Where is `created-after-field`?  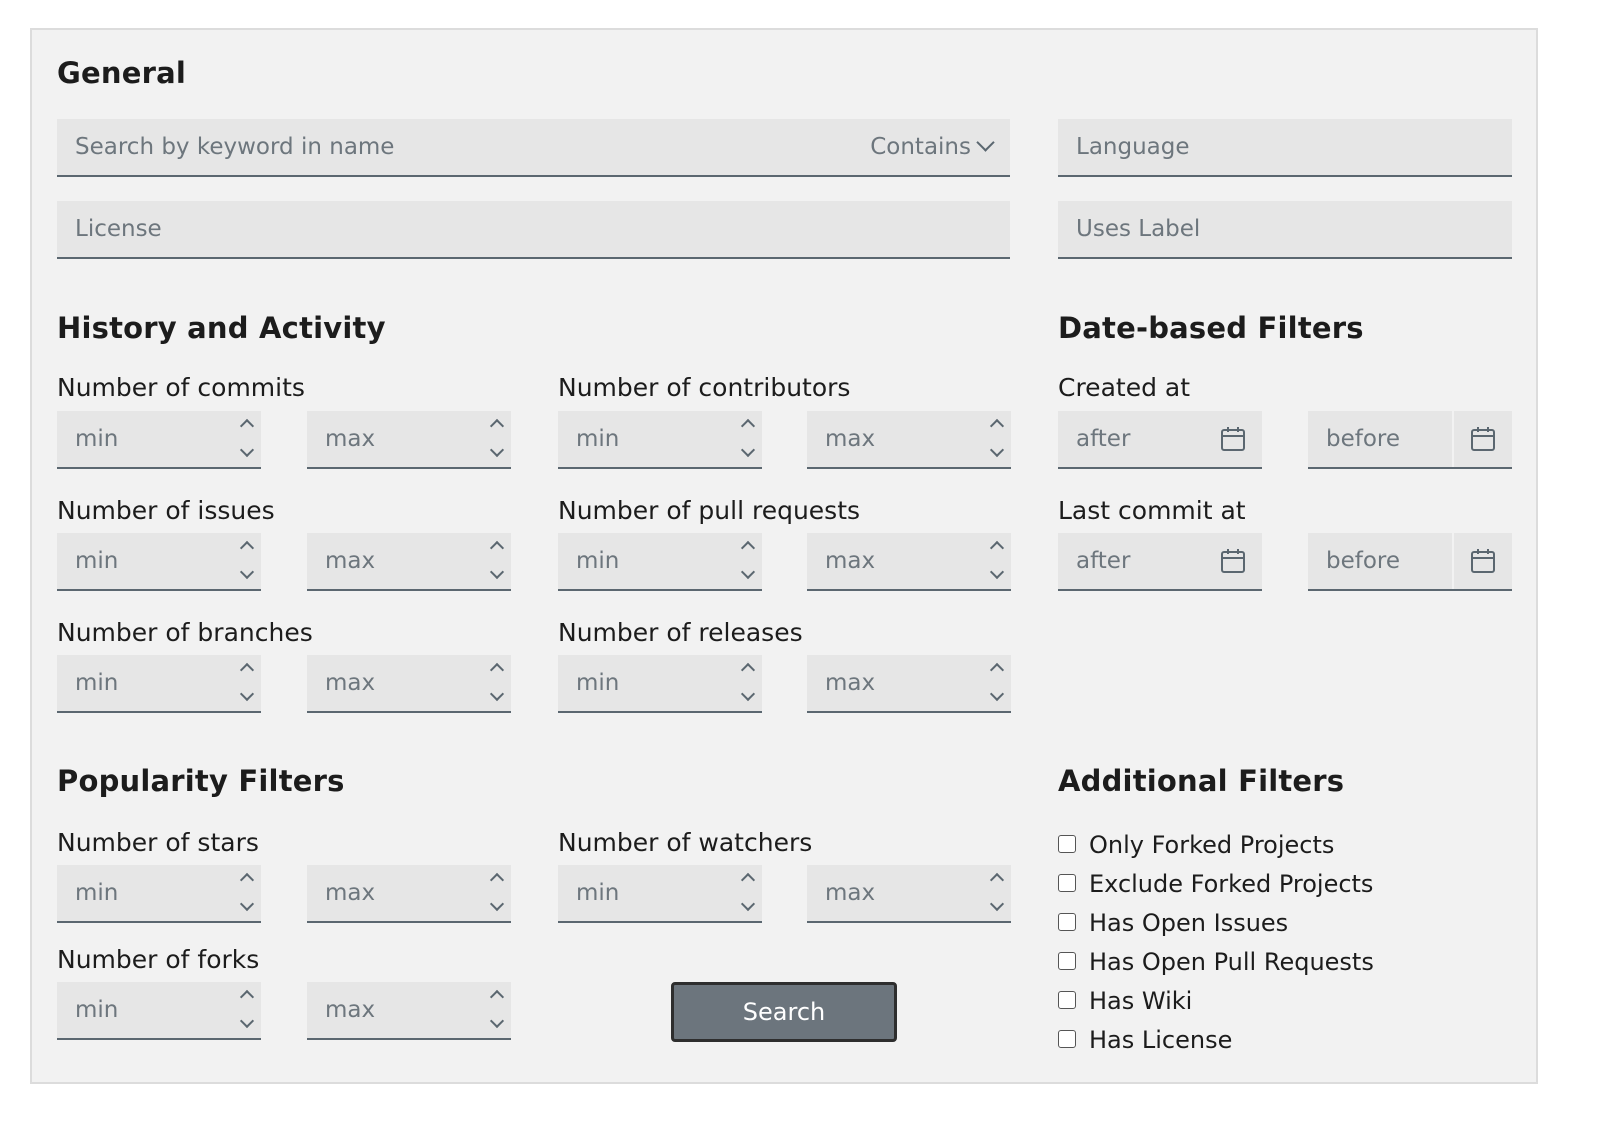
created-after-field is located at coordinates (1160, 440).